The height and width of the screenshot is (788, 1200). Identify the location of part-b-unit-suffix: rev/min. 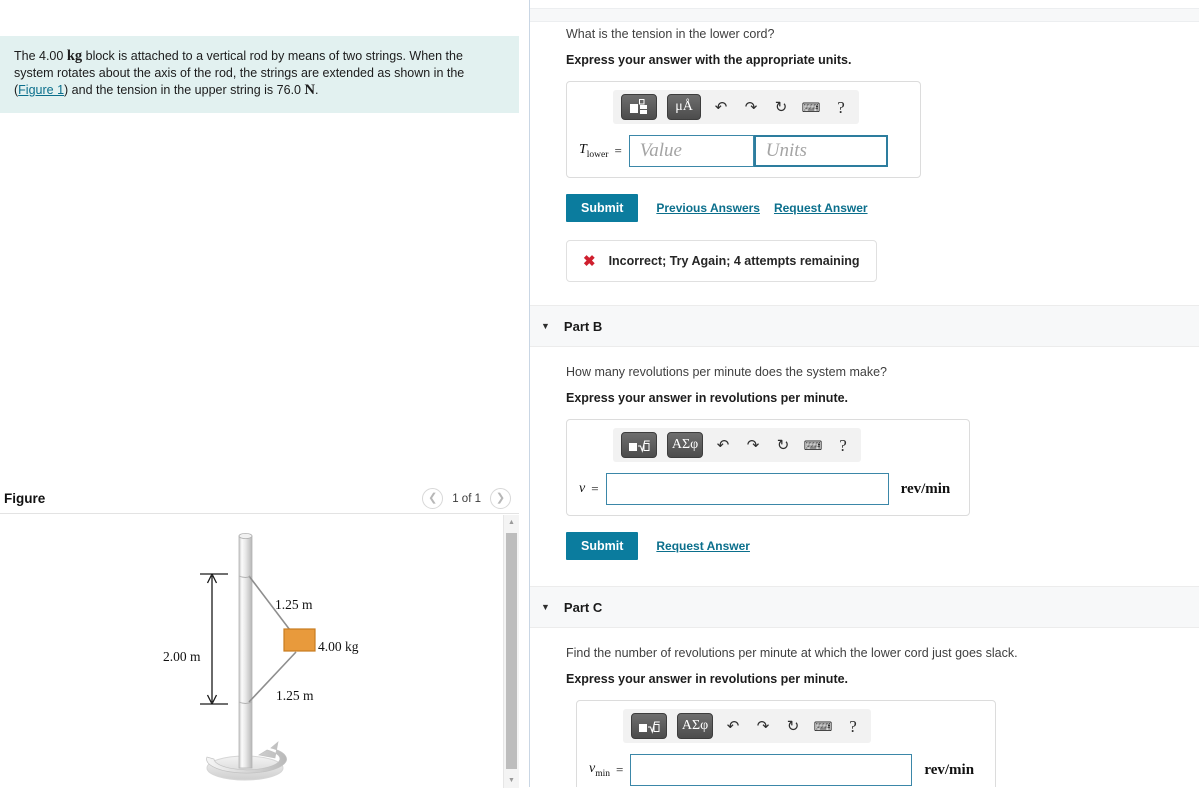
(925, 488).